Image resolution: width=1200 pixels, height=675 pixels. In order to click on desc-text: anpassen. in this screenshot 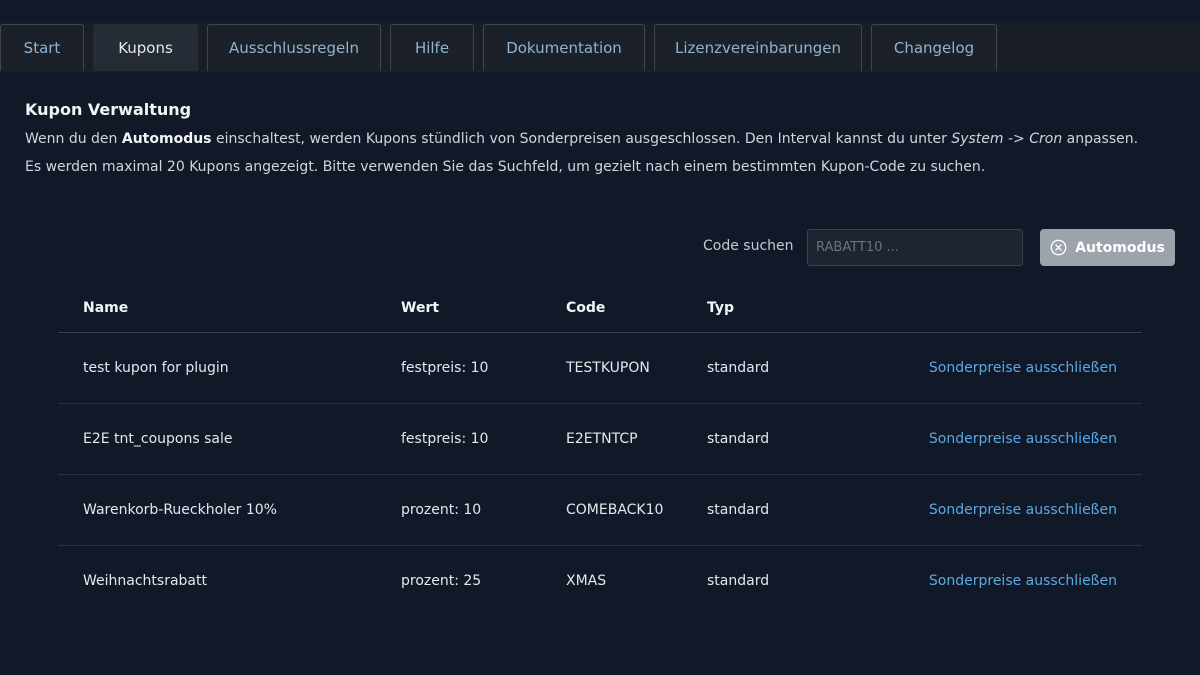, I will do `click(1100, 139)`.